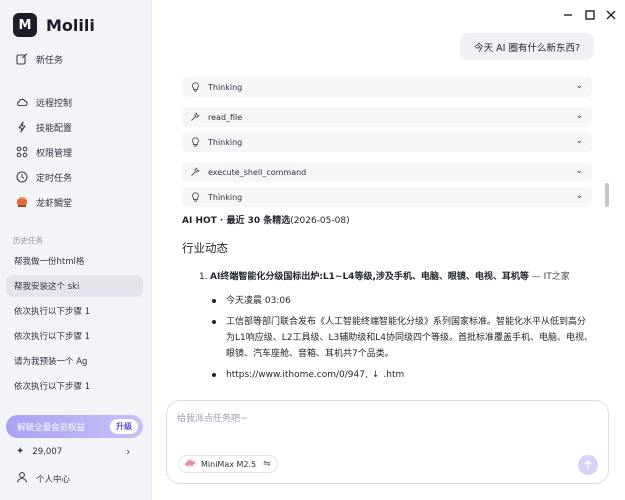 The image size is (625, 500). What do you see at coordinates (22, 478) in the screenshot?
I see `user-icon` at bounding box center [22, 478].